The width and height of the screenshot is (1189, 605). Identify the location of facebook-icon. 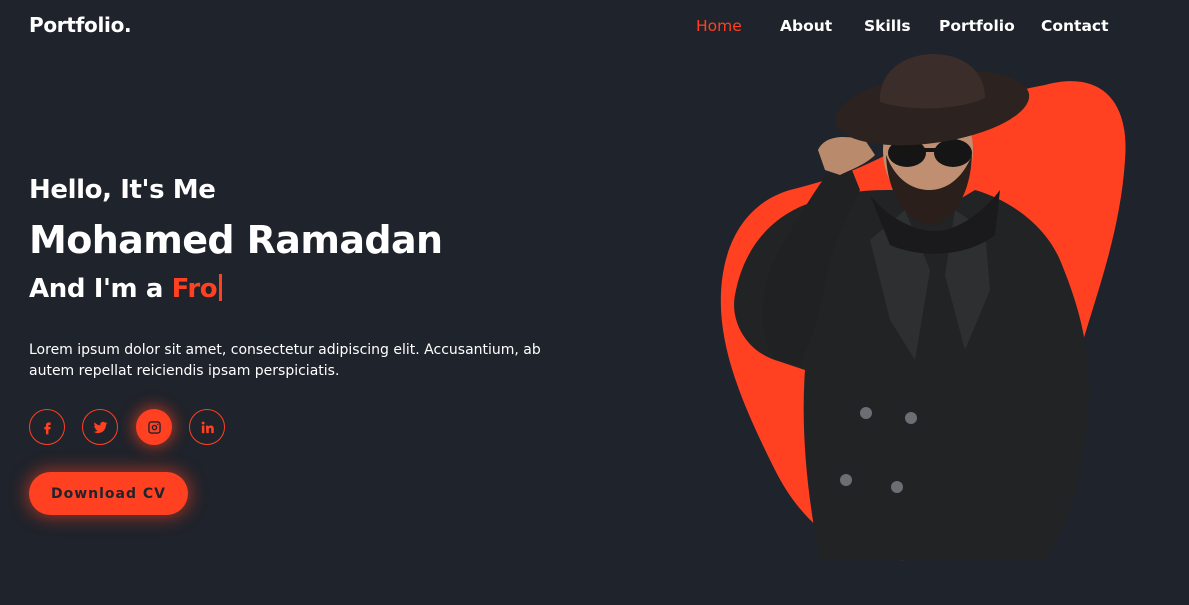
(47, 428).